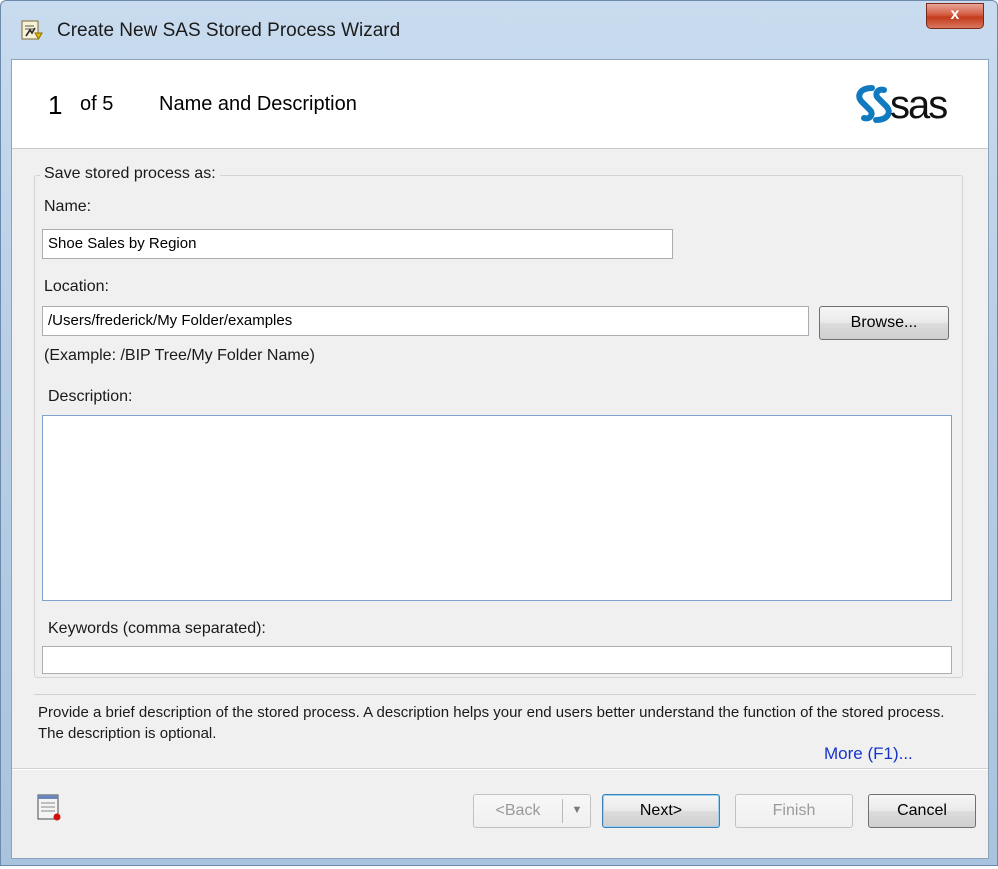 This screenshot has width=998, height=869. I want to click on close-button: x, so click(955, 16).